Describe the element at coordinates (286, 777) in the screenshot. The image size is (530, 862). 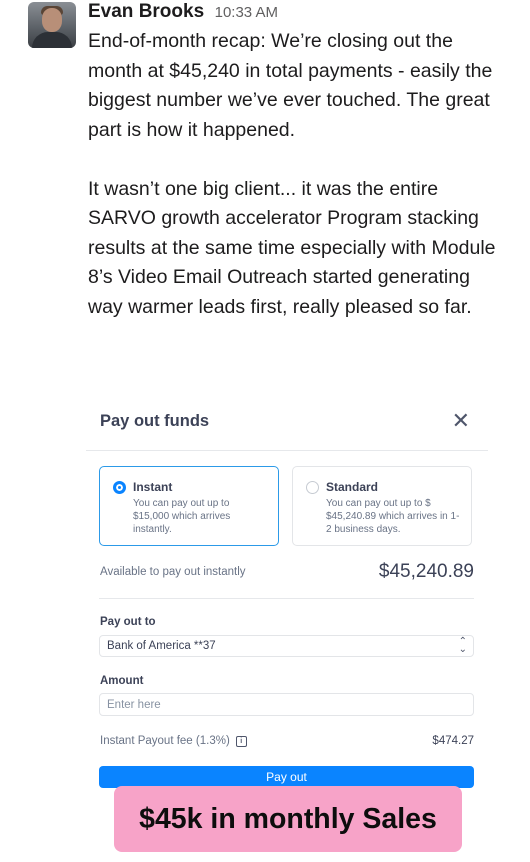
I see `pay-out-button: Pay out` at that location.